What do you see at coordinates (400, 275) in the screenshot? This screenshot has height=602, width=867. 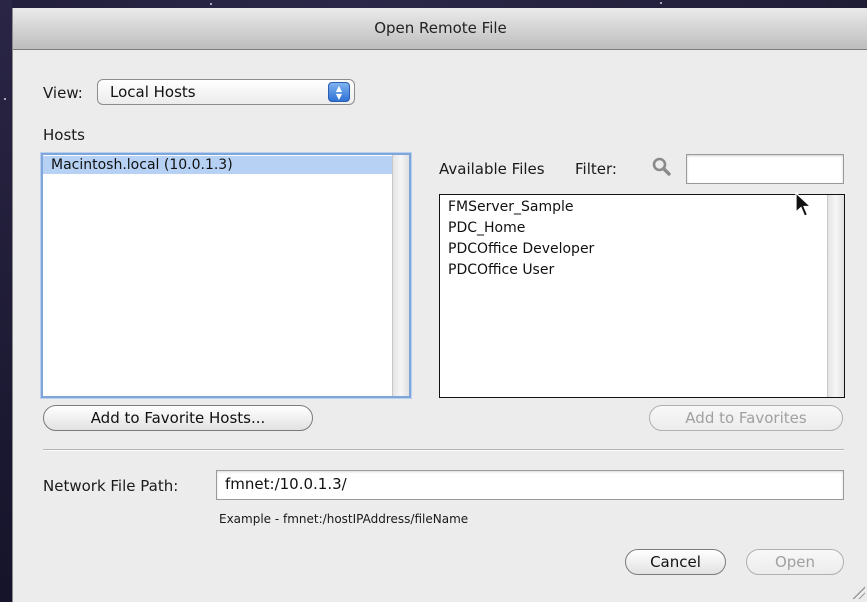 I see `hosts-scrollbar` at bounding box center [400, 275].